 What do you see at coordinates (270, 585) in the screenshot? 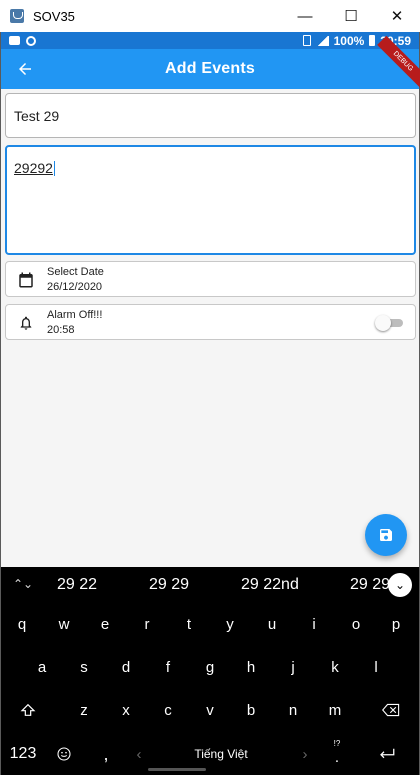
I see `suggestion-3: 29 22nd` at bounding box center [270, 585].